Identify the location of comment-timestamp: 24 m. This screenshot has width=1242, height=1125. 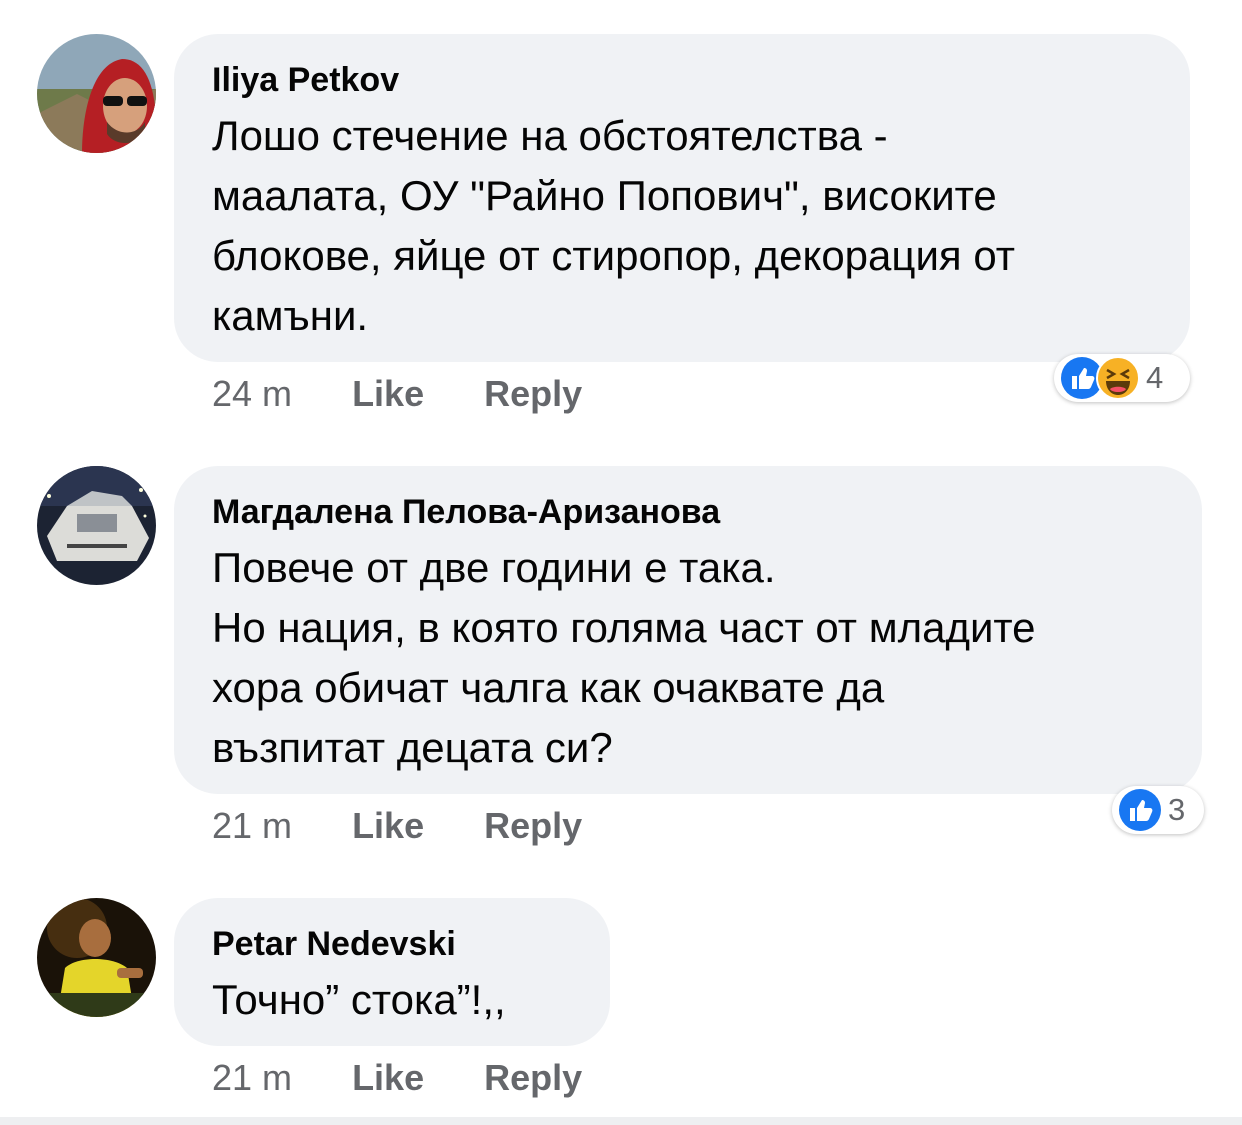
(252, 394).